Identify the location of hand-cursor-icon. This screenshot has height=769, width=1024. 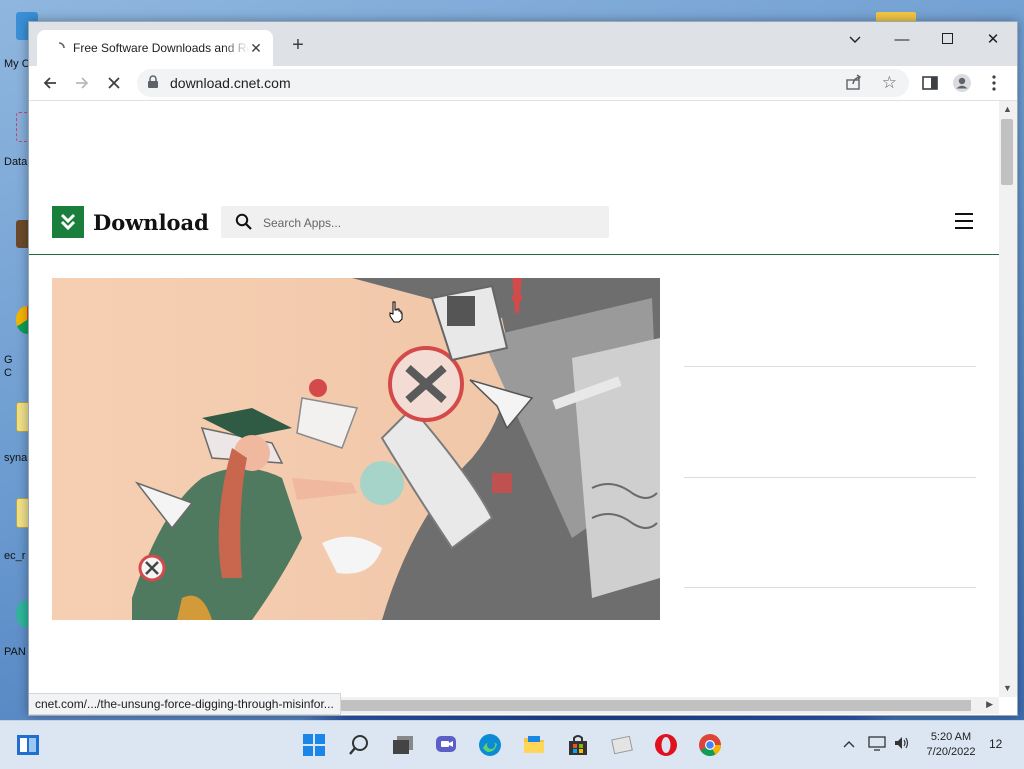
(396, 312).